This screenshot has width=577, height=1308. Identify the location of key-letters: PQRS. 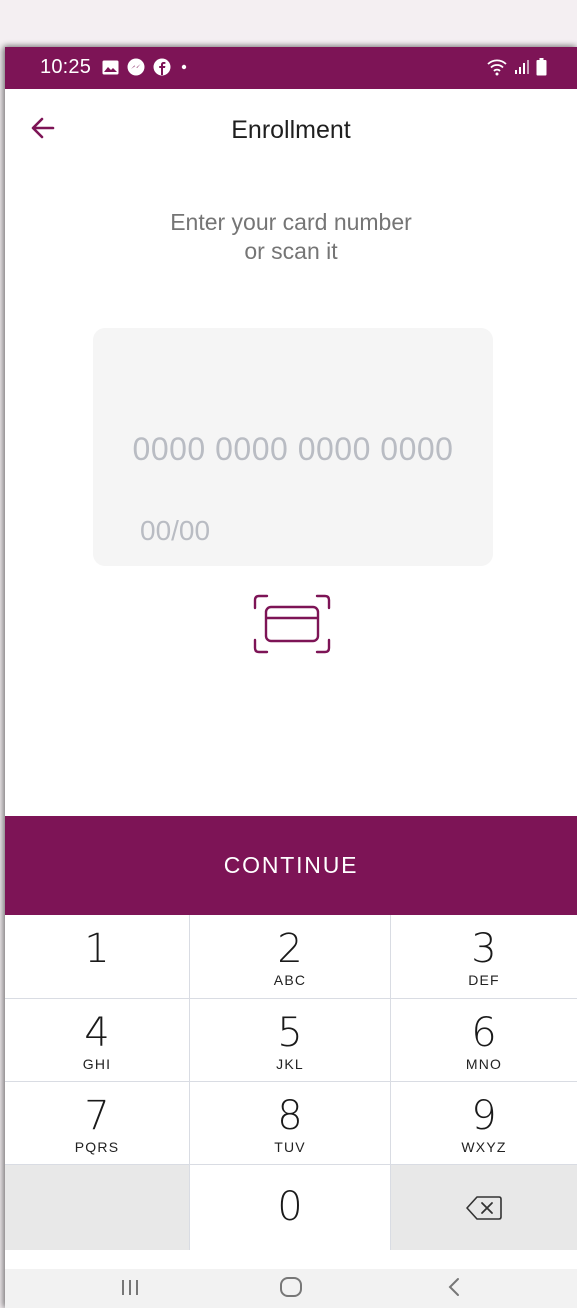
(97, 1147).